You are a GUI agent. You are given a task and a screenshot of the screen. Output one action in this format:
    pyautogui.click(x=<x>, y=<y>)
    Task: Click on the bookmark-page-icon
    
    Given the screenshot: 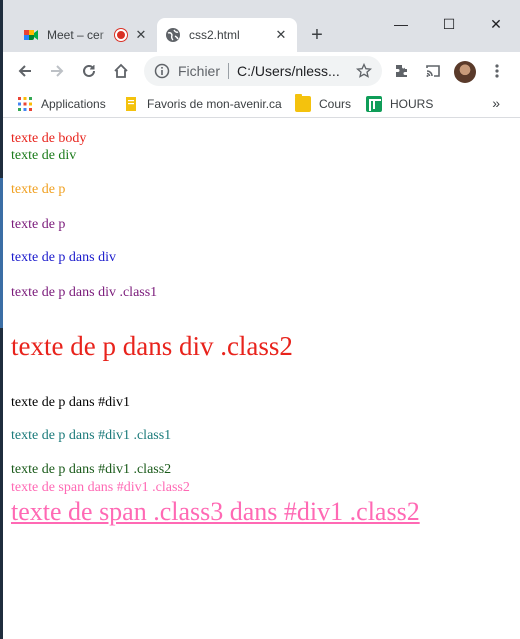 What is the action you would take?
    pyautogui.click(x=131, y=104)
    